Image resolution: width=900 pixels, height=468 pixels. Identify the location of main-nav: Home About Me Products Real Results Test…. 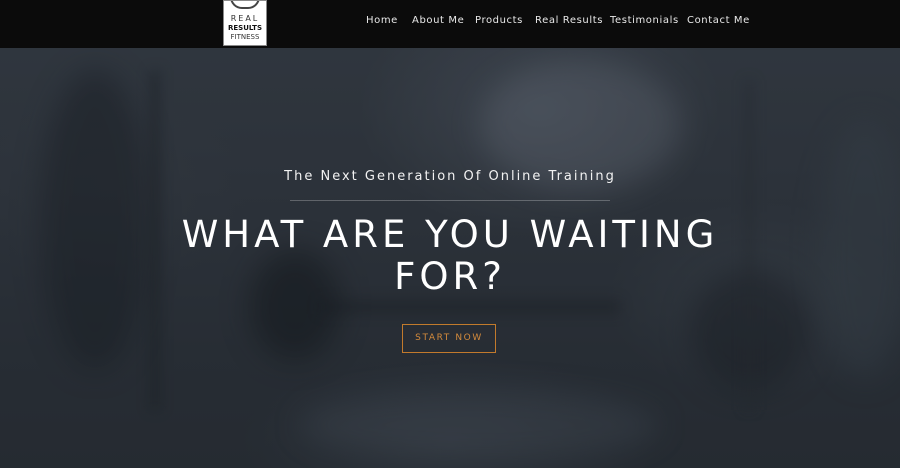
(450, 21).